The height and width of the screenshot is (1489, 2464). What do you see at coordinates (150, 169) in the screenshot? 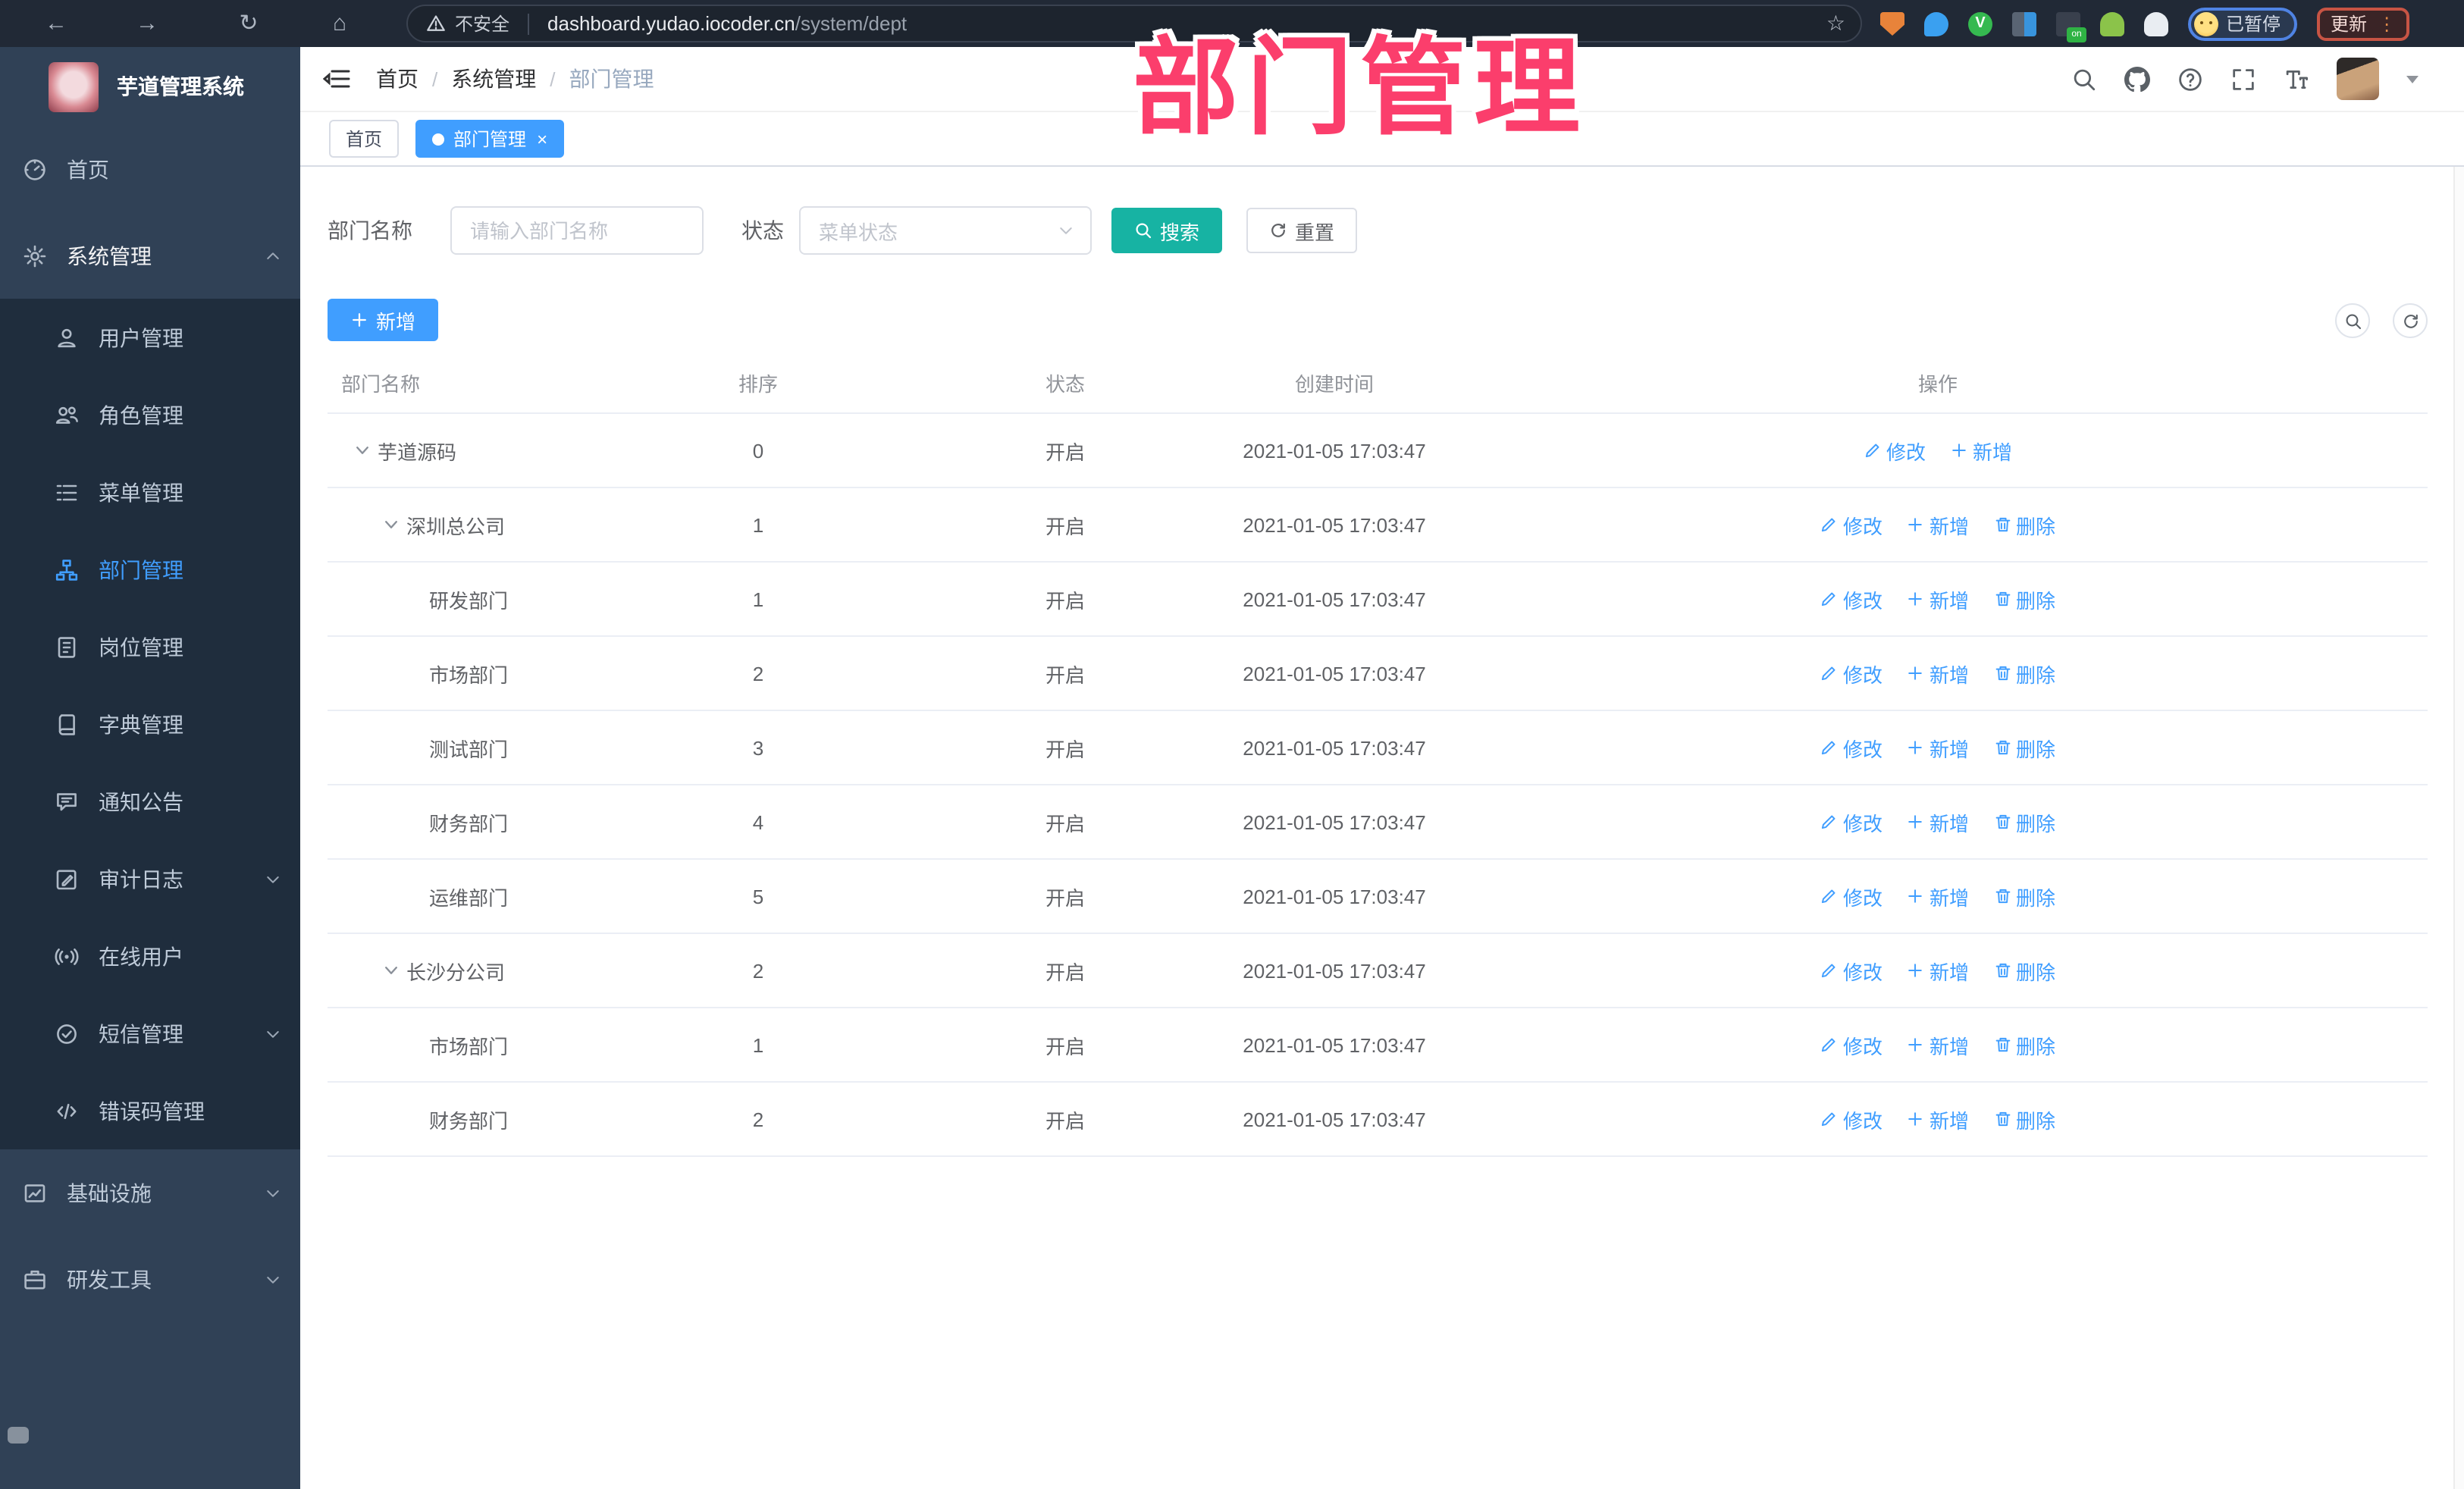
I see `sidebar-item-home: 首页` at bounding box center [150, 169].